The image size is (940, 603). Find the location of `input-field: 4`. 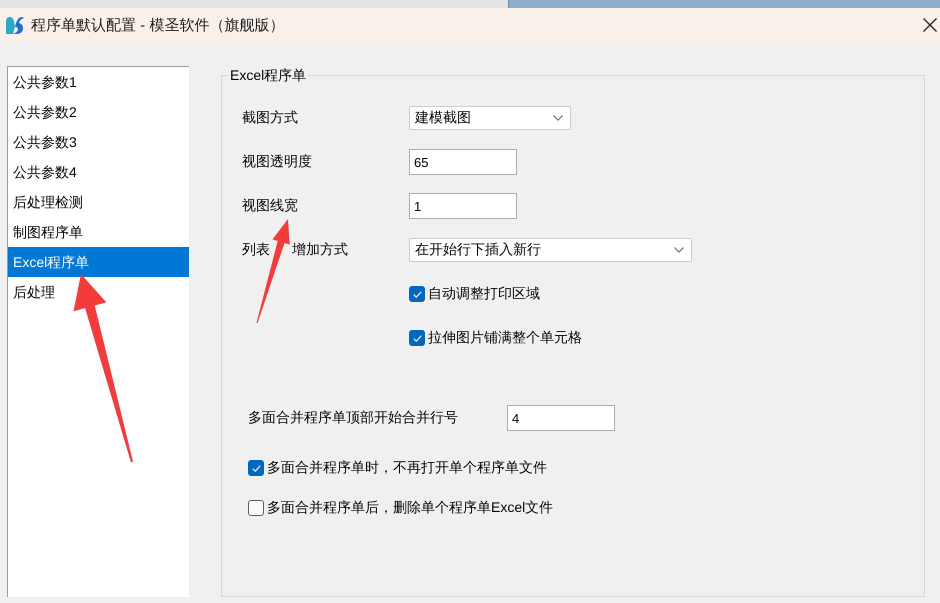

input-field: 4 is located at coordinates (561, 418).